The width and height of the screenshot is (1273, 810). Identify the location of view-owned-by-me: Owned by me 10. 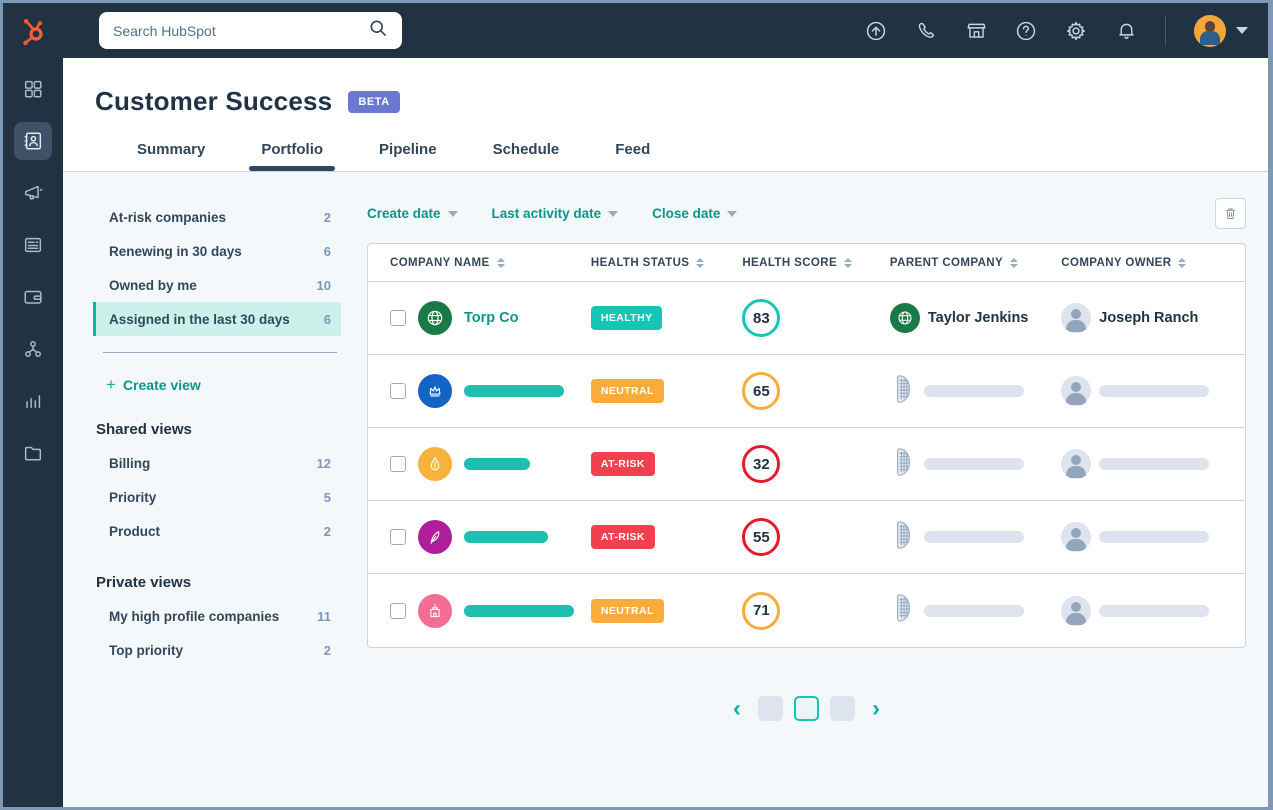
(217, 285).